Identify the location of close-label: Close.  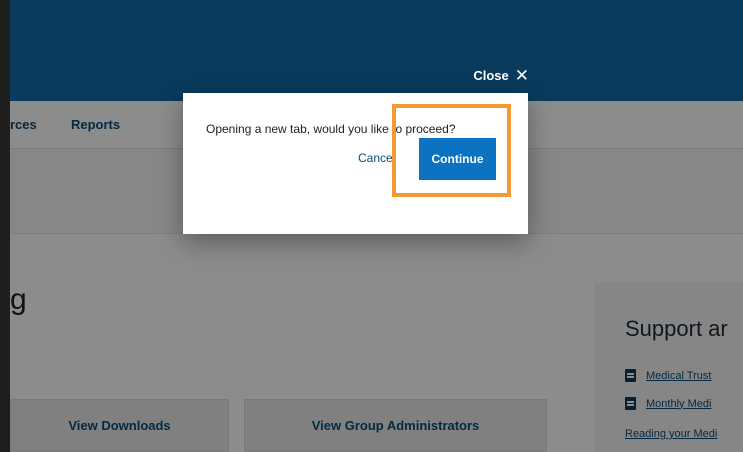
(491, 75).